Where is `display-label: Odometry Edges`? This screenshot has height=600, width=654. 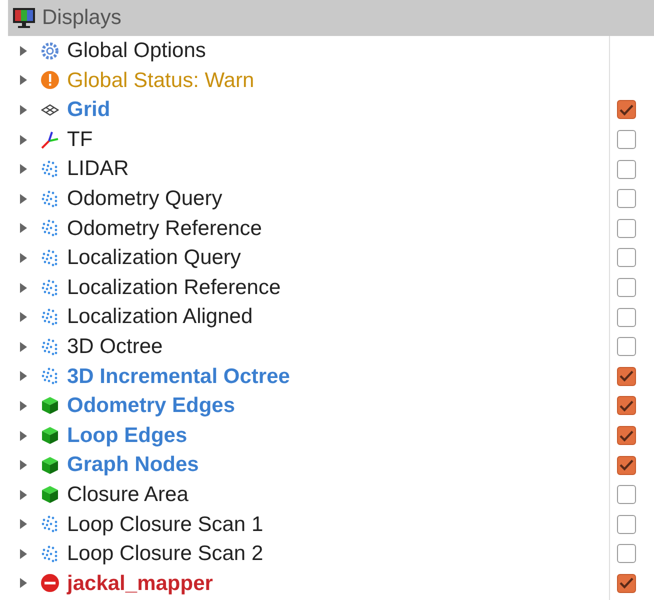 display-label: Odometry Edges is located at coordinates (151, 406).